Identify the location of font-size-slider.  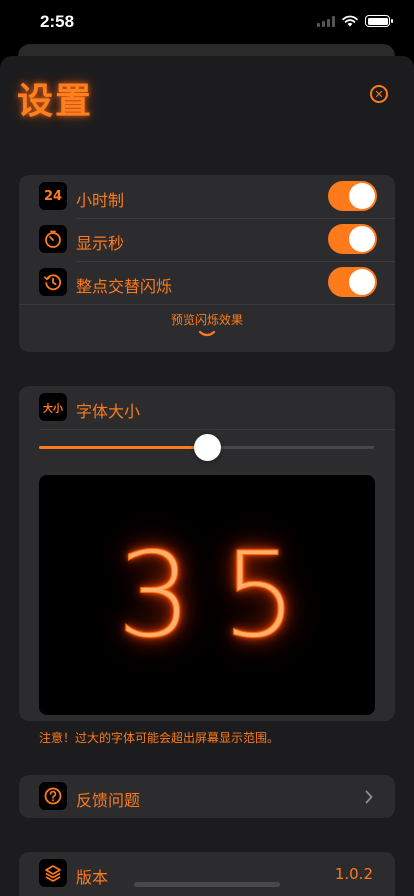
(206, 447).